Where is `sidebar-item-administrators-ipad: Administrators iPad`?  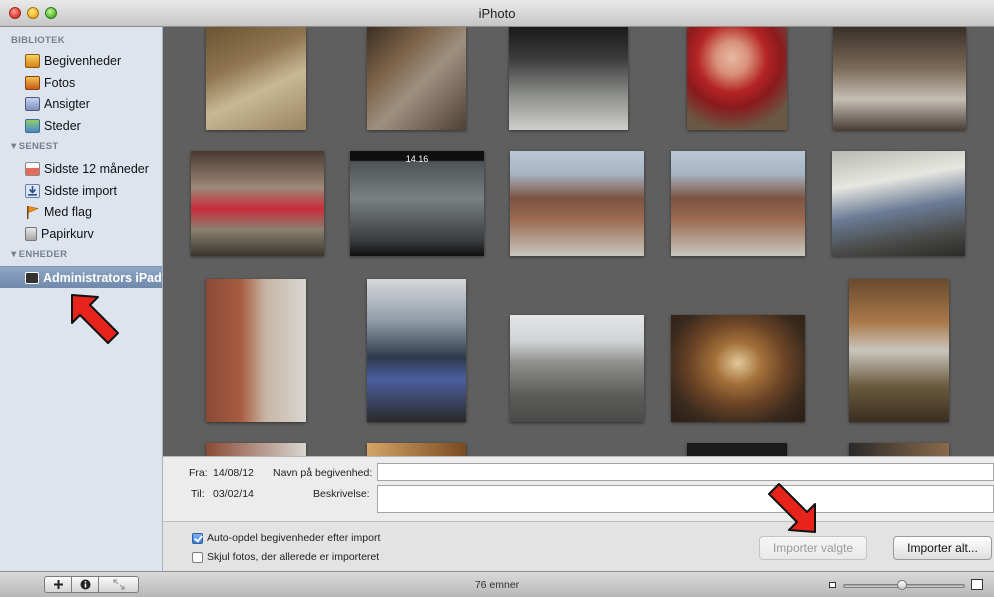
sidebar-item-administrators-ipad: Administrators iPad is located at coordinates (81, 277).